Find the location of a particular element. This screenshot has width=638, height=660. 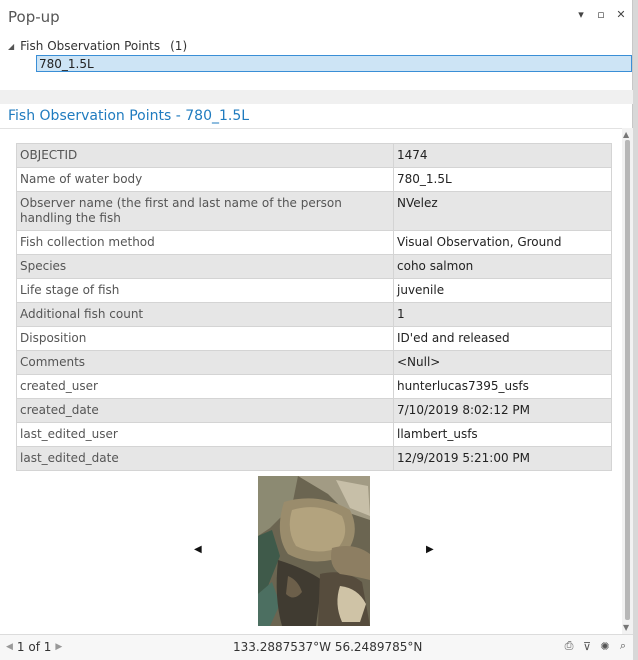

photo-image is located at coordinates (314, 551).